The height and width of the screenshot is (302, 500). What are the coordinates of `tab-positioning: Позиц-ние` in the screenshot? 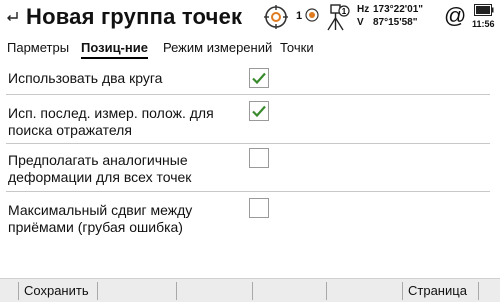 It's located at (114, 49).